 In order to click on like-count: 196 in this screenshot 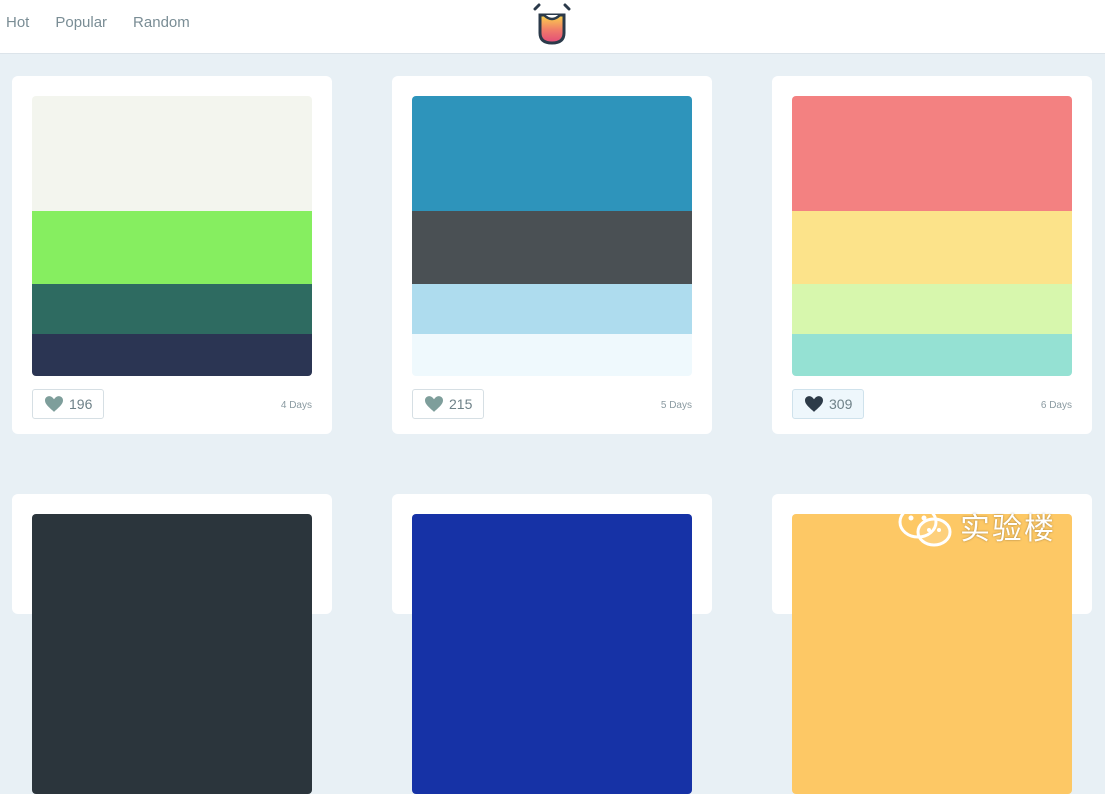, I will do `click(81, 404)`.